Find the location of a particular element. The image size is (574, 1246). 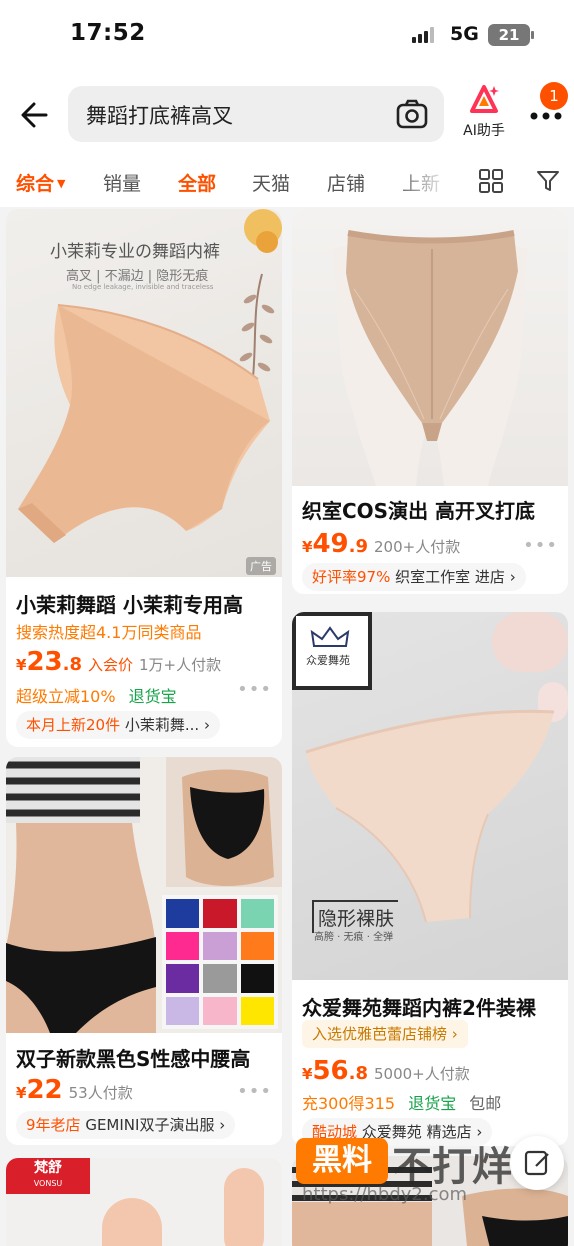

notification-badge: 1 is located at coordinates (554, 96).